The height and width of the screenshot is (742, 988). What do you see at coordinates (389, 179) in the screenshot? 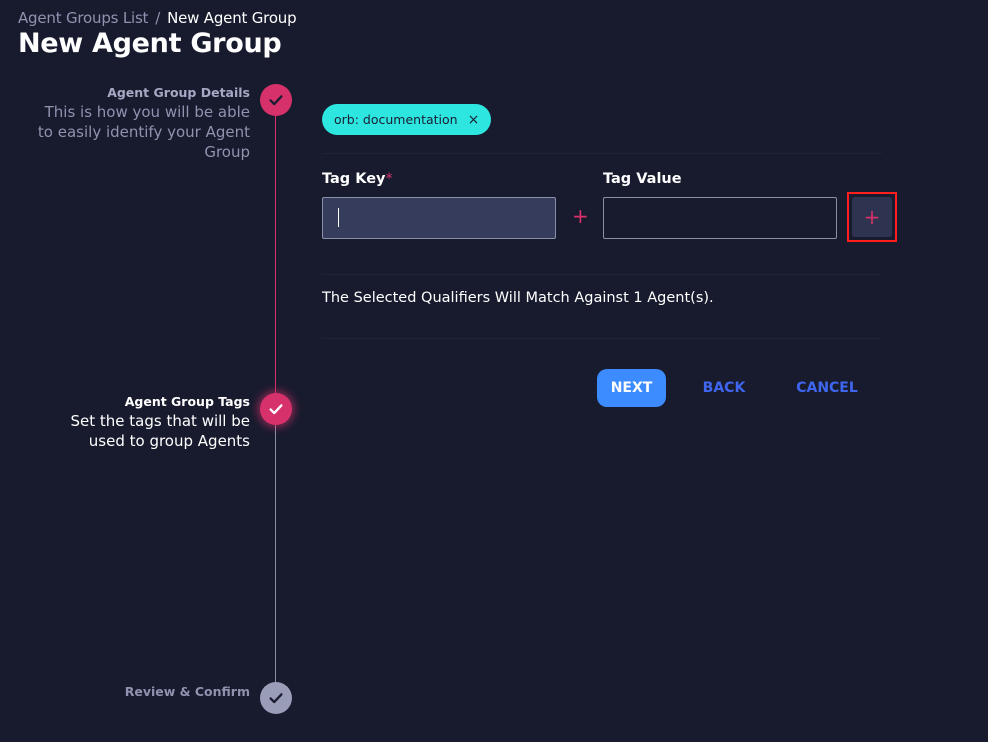
I see `required-marker: *` at bounding box center [389, 179].